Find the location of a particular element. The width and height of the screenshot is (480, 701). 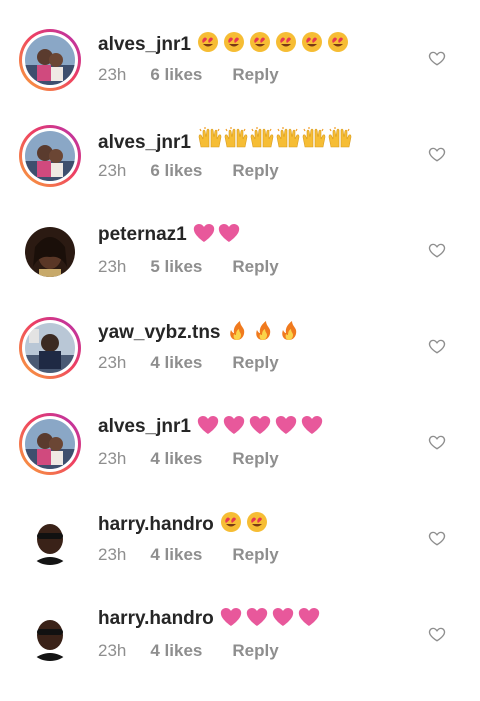

comment-row: yaw_vybz.tns 23h 4 likes Reply is located at coordinates (240, 365).